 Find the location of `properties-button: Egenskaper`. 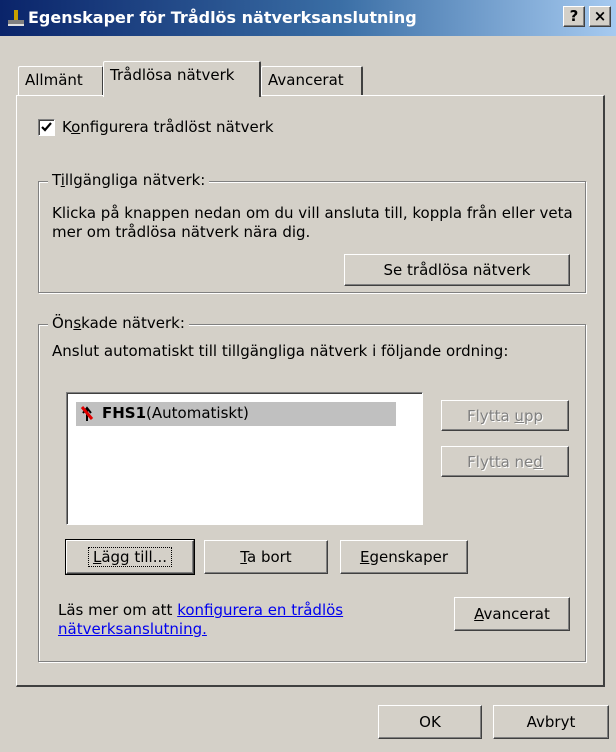

properties-button: Egenskaper is located at coordinates (404, 557).